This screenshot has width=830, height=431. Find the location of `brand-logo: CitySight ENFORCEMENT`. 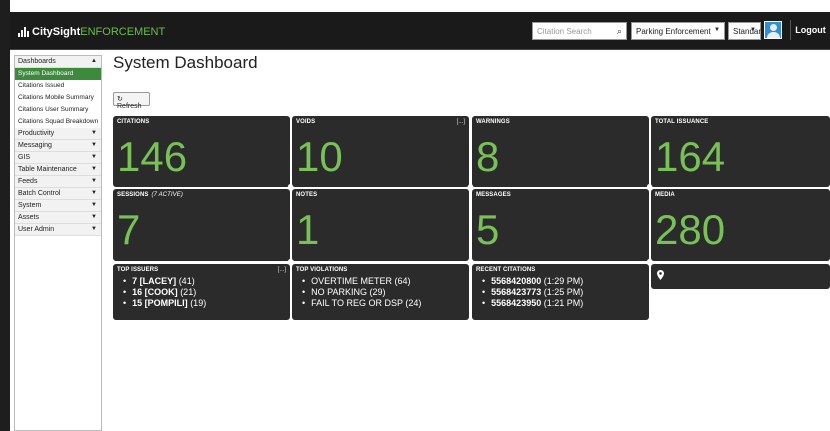

brand-logo: CitySight ENFORCEMENT is located at coordinates (91, 32).